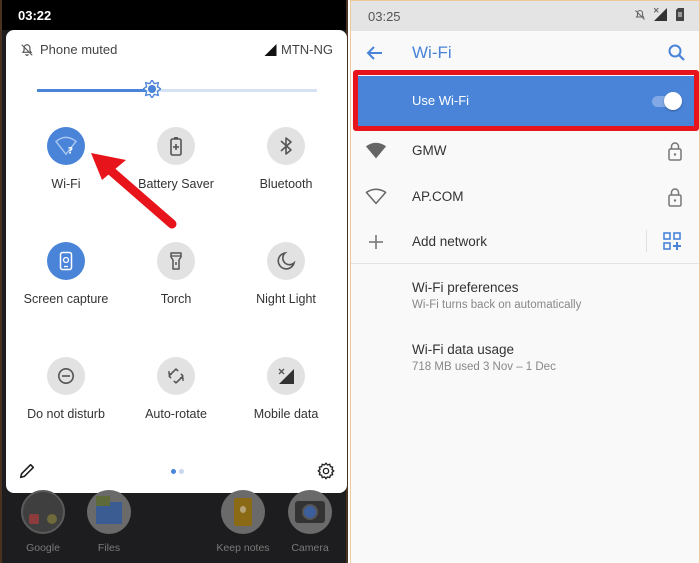 The height and width of the screenshot is (563, 700). What do you see at coordinates (174, 15) in the screenshot?
I see `status-bar: 03:22` at bounding box center [174, 15].